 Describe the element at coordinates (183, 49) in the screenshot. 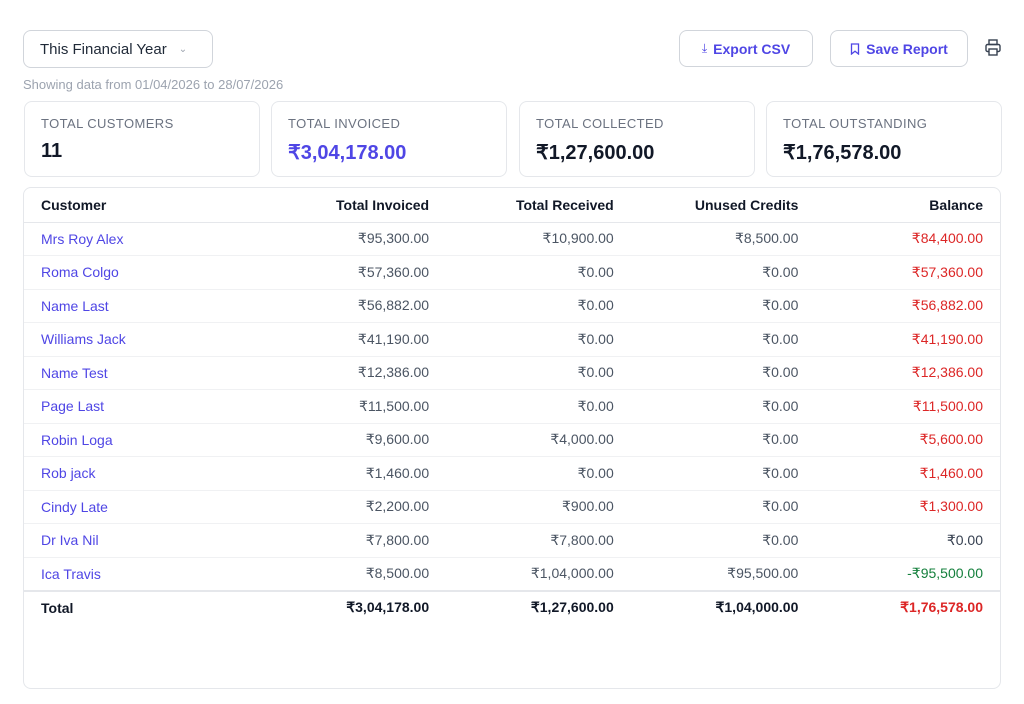

I see `chevron-down-icon: ⌄` at that location.